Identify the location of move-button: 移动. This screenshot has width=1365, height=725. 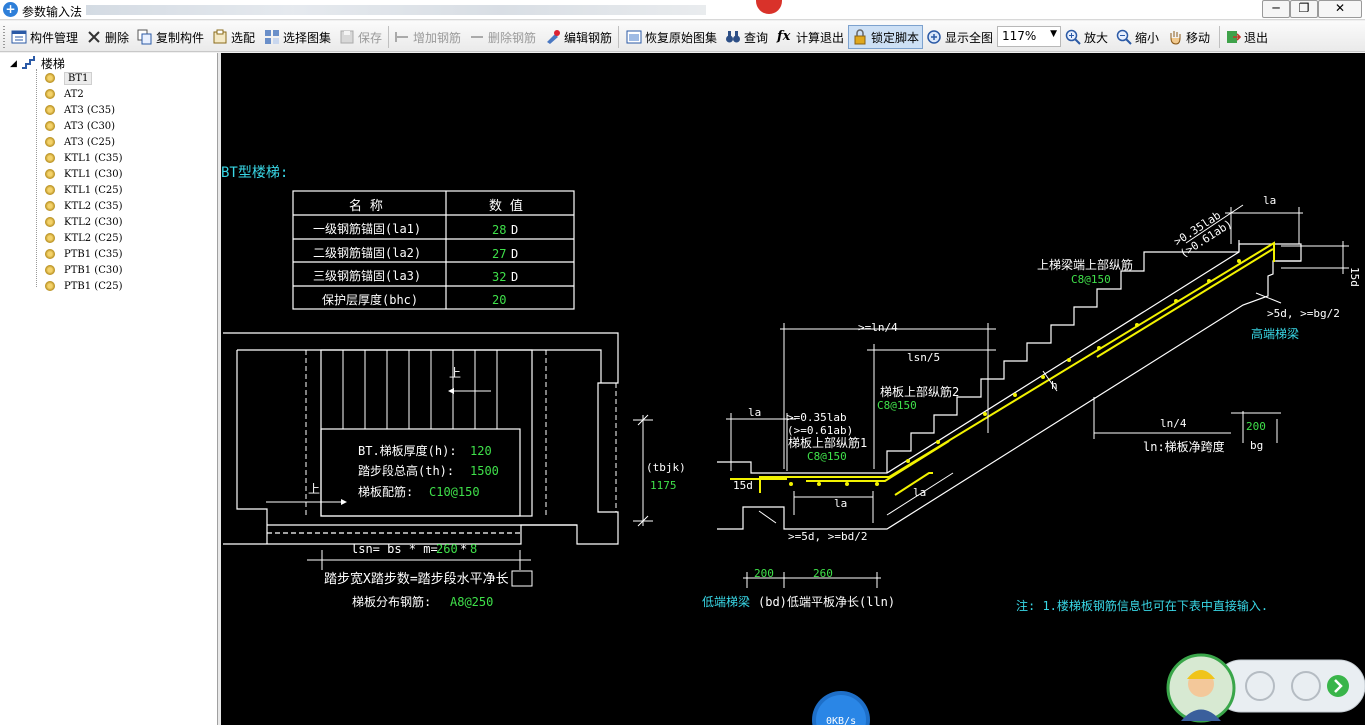
(1188, 37).